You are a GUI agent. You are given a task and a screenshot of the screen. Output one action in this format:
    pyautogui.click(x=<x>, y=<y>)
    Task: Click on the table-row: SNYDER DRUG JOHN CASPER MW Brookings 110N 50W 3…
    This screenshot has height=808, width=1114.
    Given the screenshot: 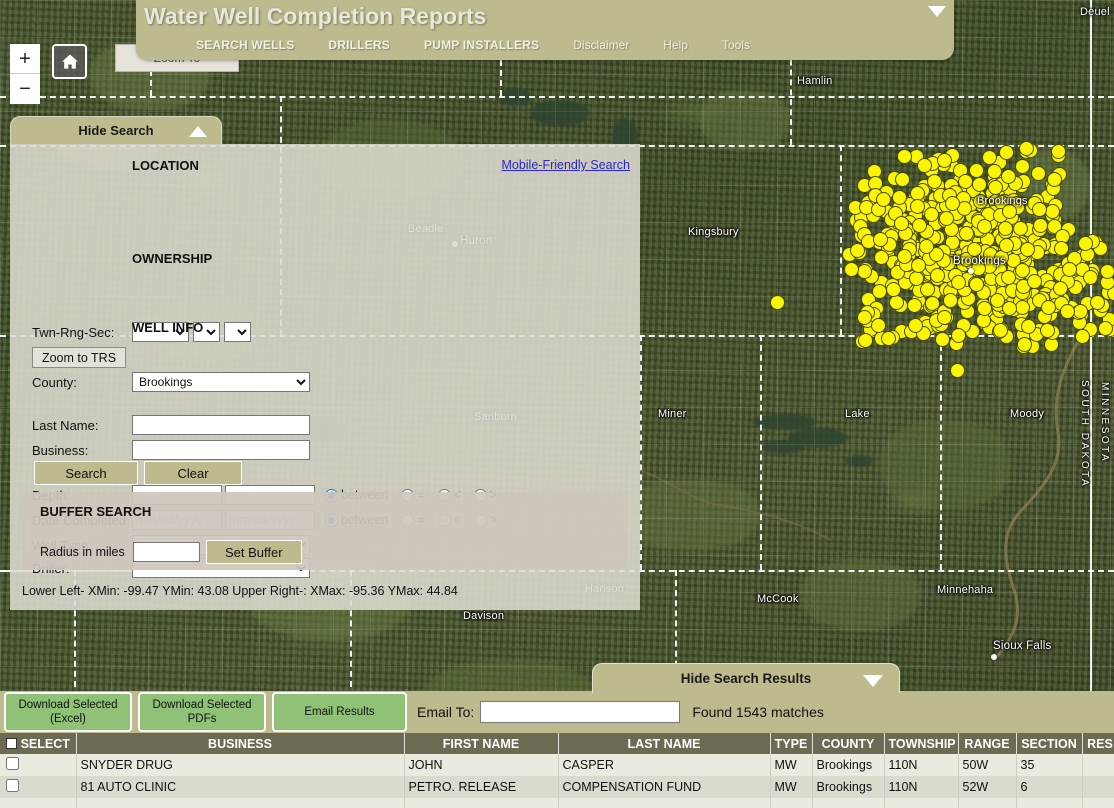 What is the action you would take?
    pyautogui.click(x=557, y=765)
    